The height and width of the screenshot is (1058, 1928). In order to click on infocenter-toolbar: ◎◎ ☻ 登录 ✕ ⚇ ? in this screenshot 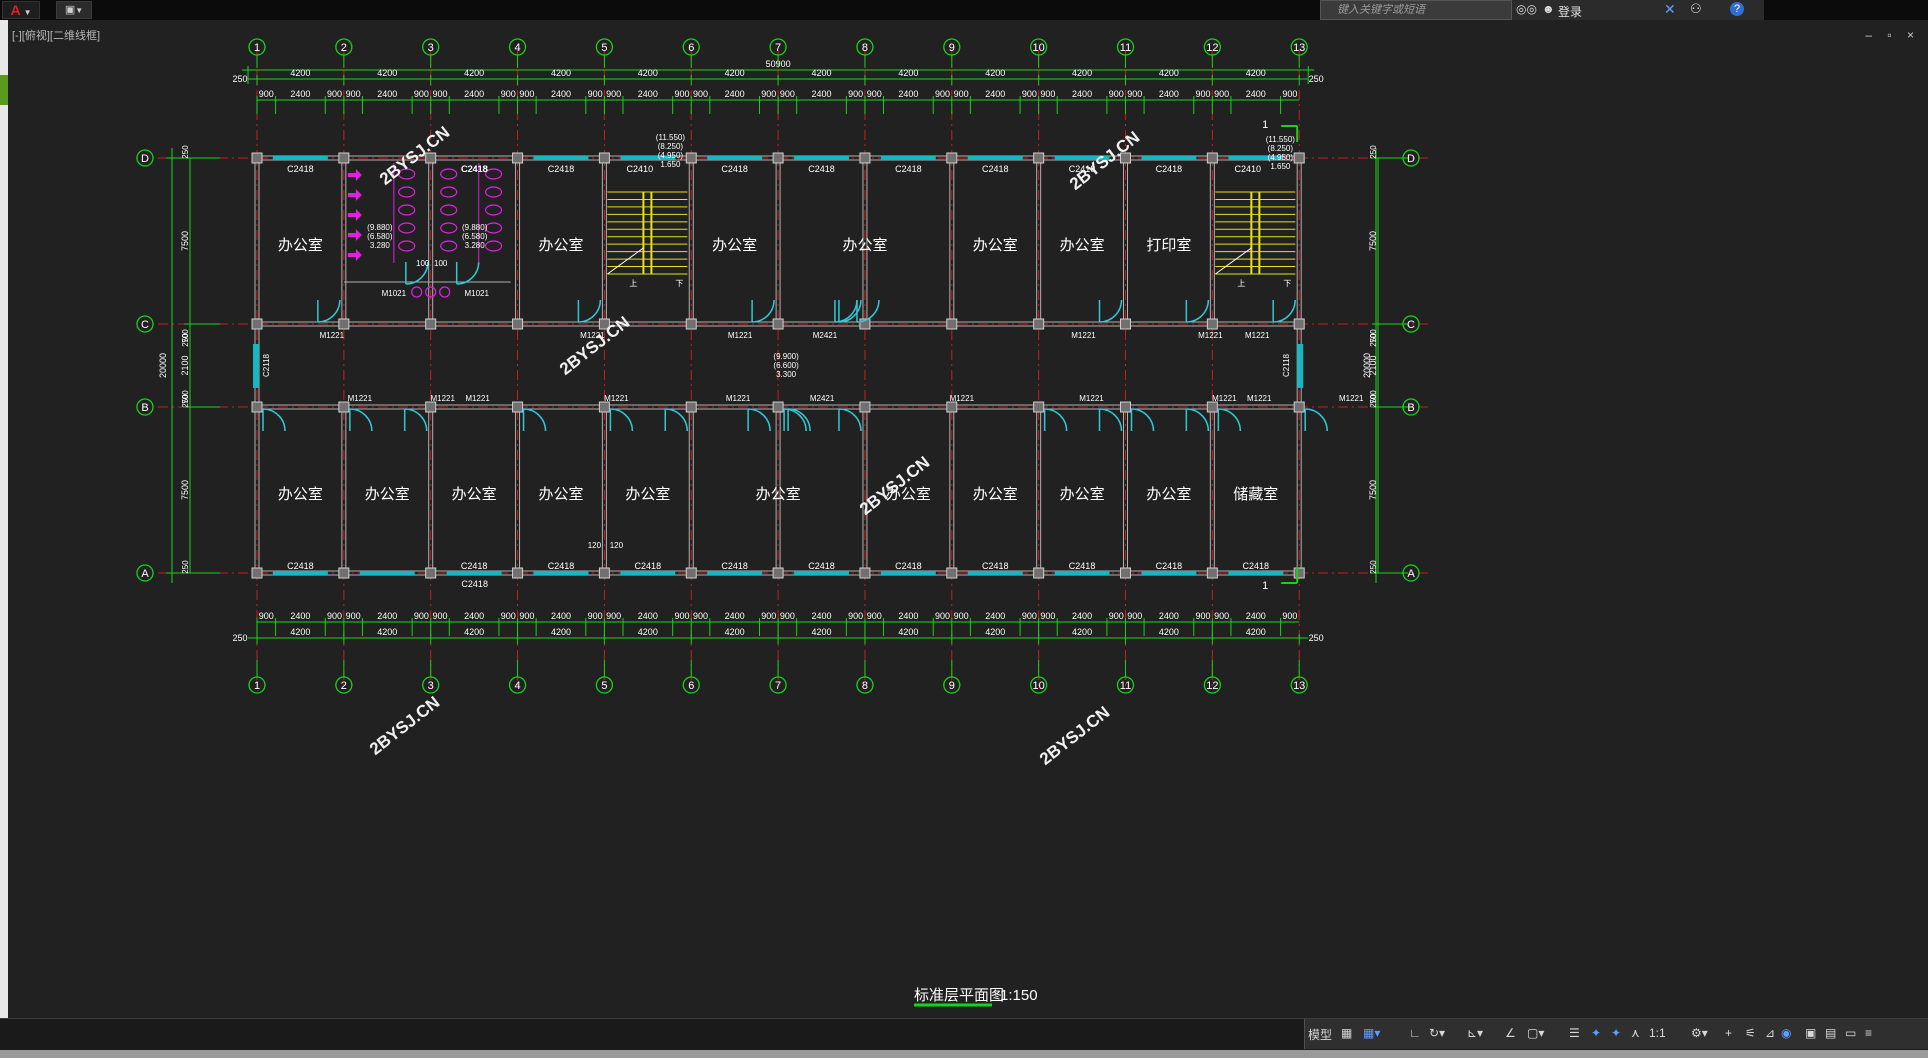, I will do `click(1638, 10)`.